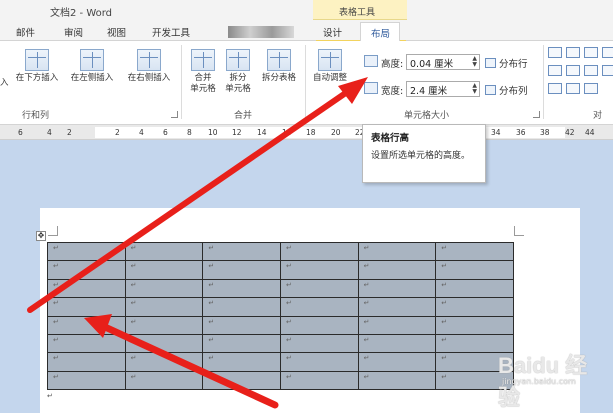 The height and width of the screenshot is (413, 613). Describe the element at coordinates (424, 153) in the screenshot. I see `row-height-tooltip: 表格行高 设置所选单元格的高度。` at that location.